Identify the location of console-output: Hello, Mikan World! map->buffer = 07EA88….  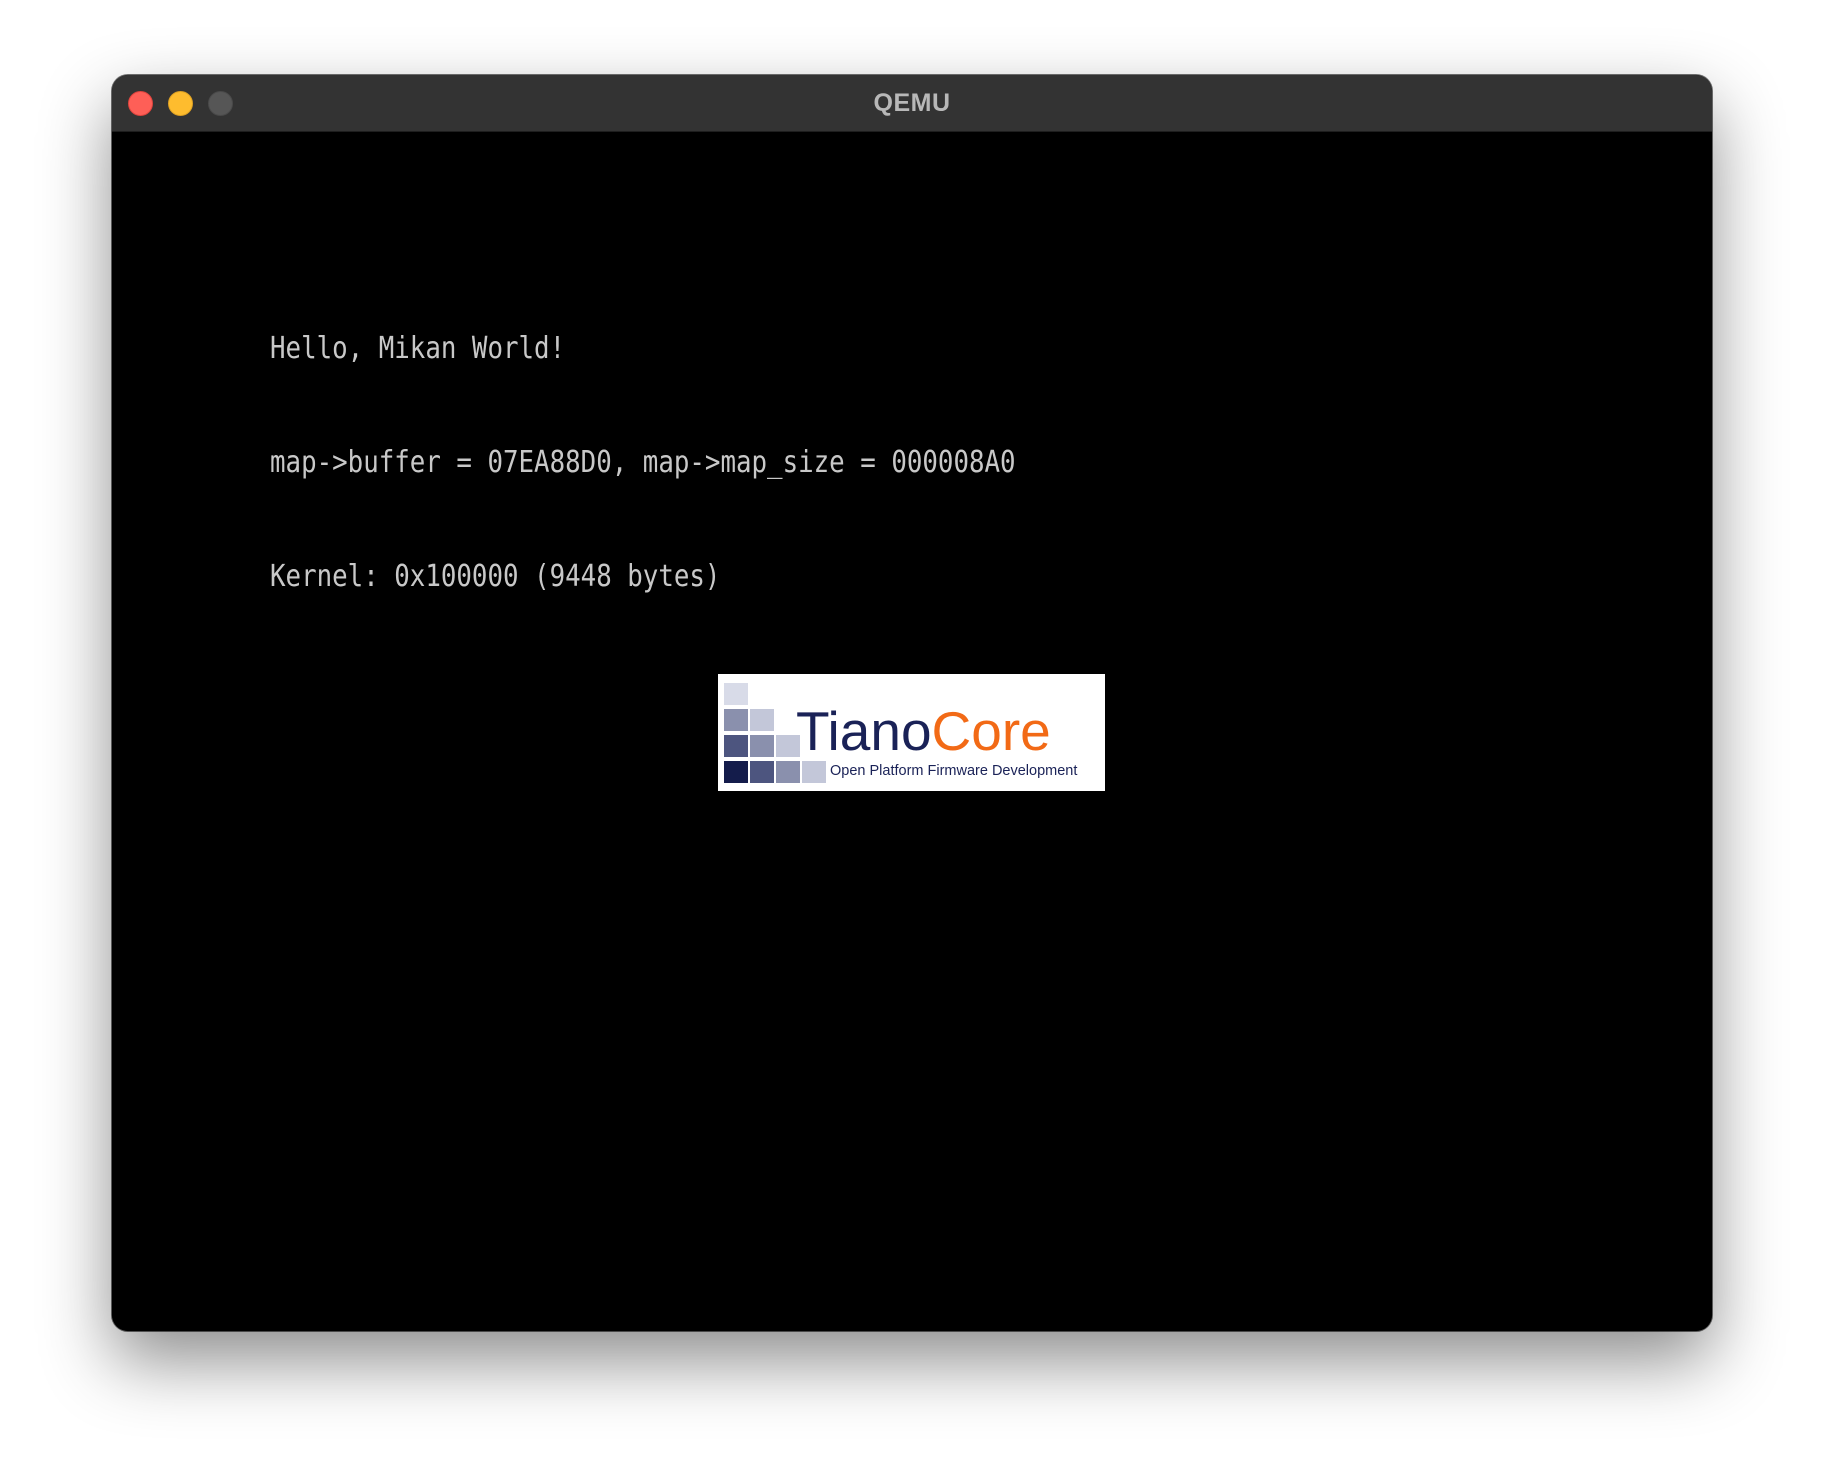
(643, 463).